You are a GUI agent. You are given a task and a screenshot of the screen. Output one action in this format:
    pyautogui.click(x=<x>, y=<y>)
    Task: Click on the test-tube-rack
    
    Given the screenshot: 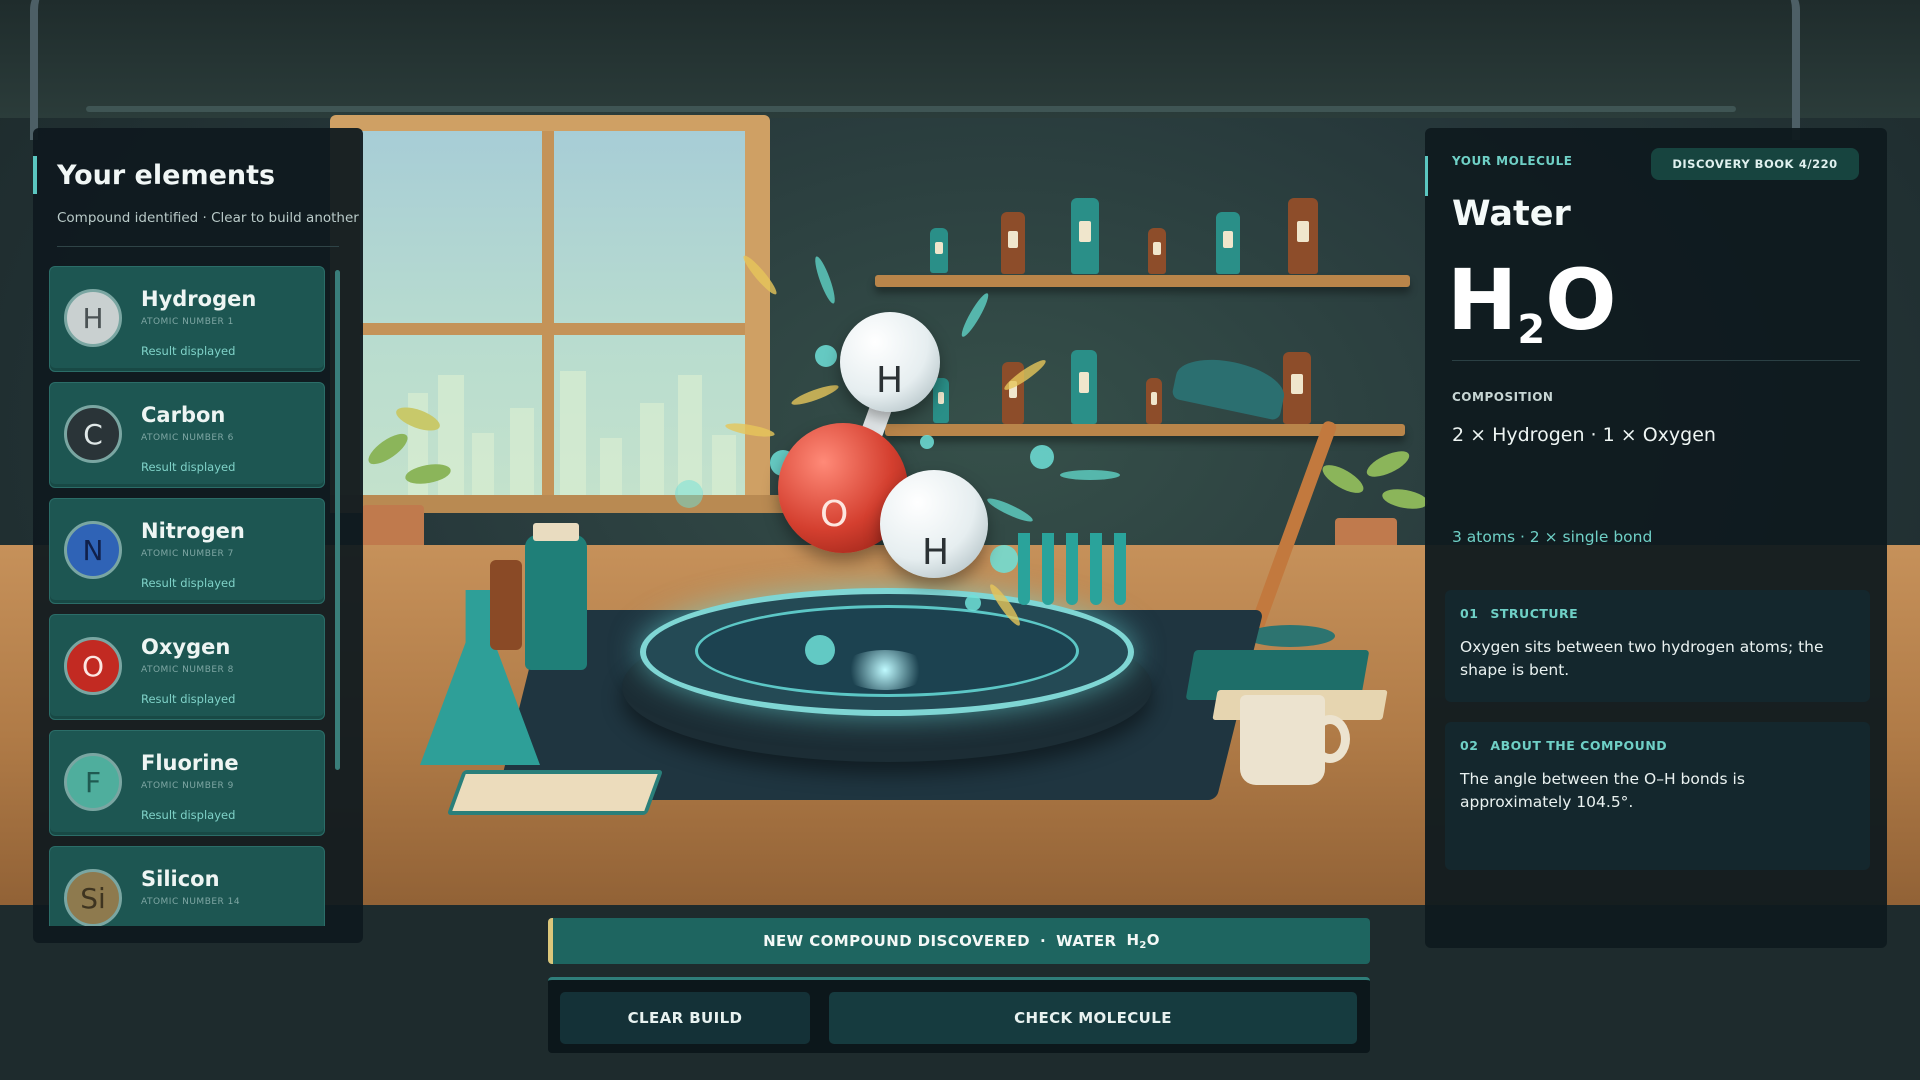 What is the action you would take?
    pyautogui.click(x=1078, y=573)
    